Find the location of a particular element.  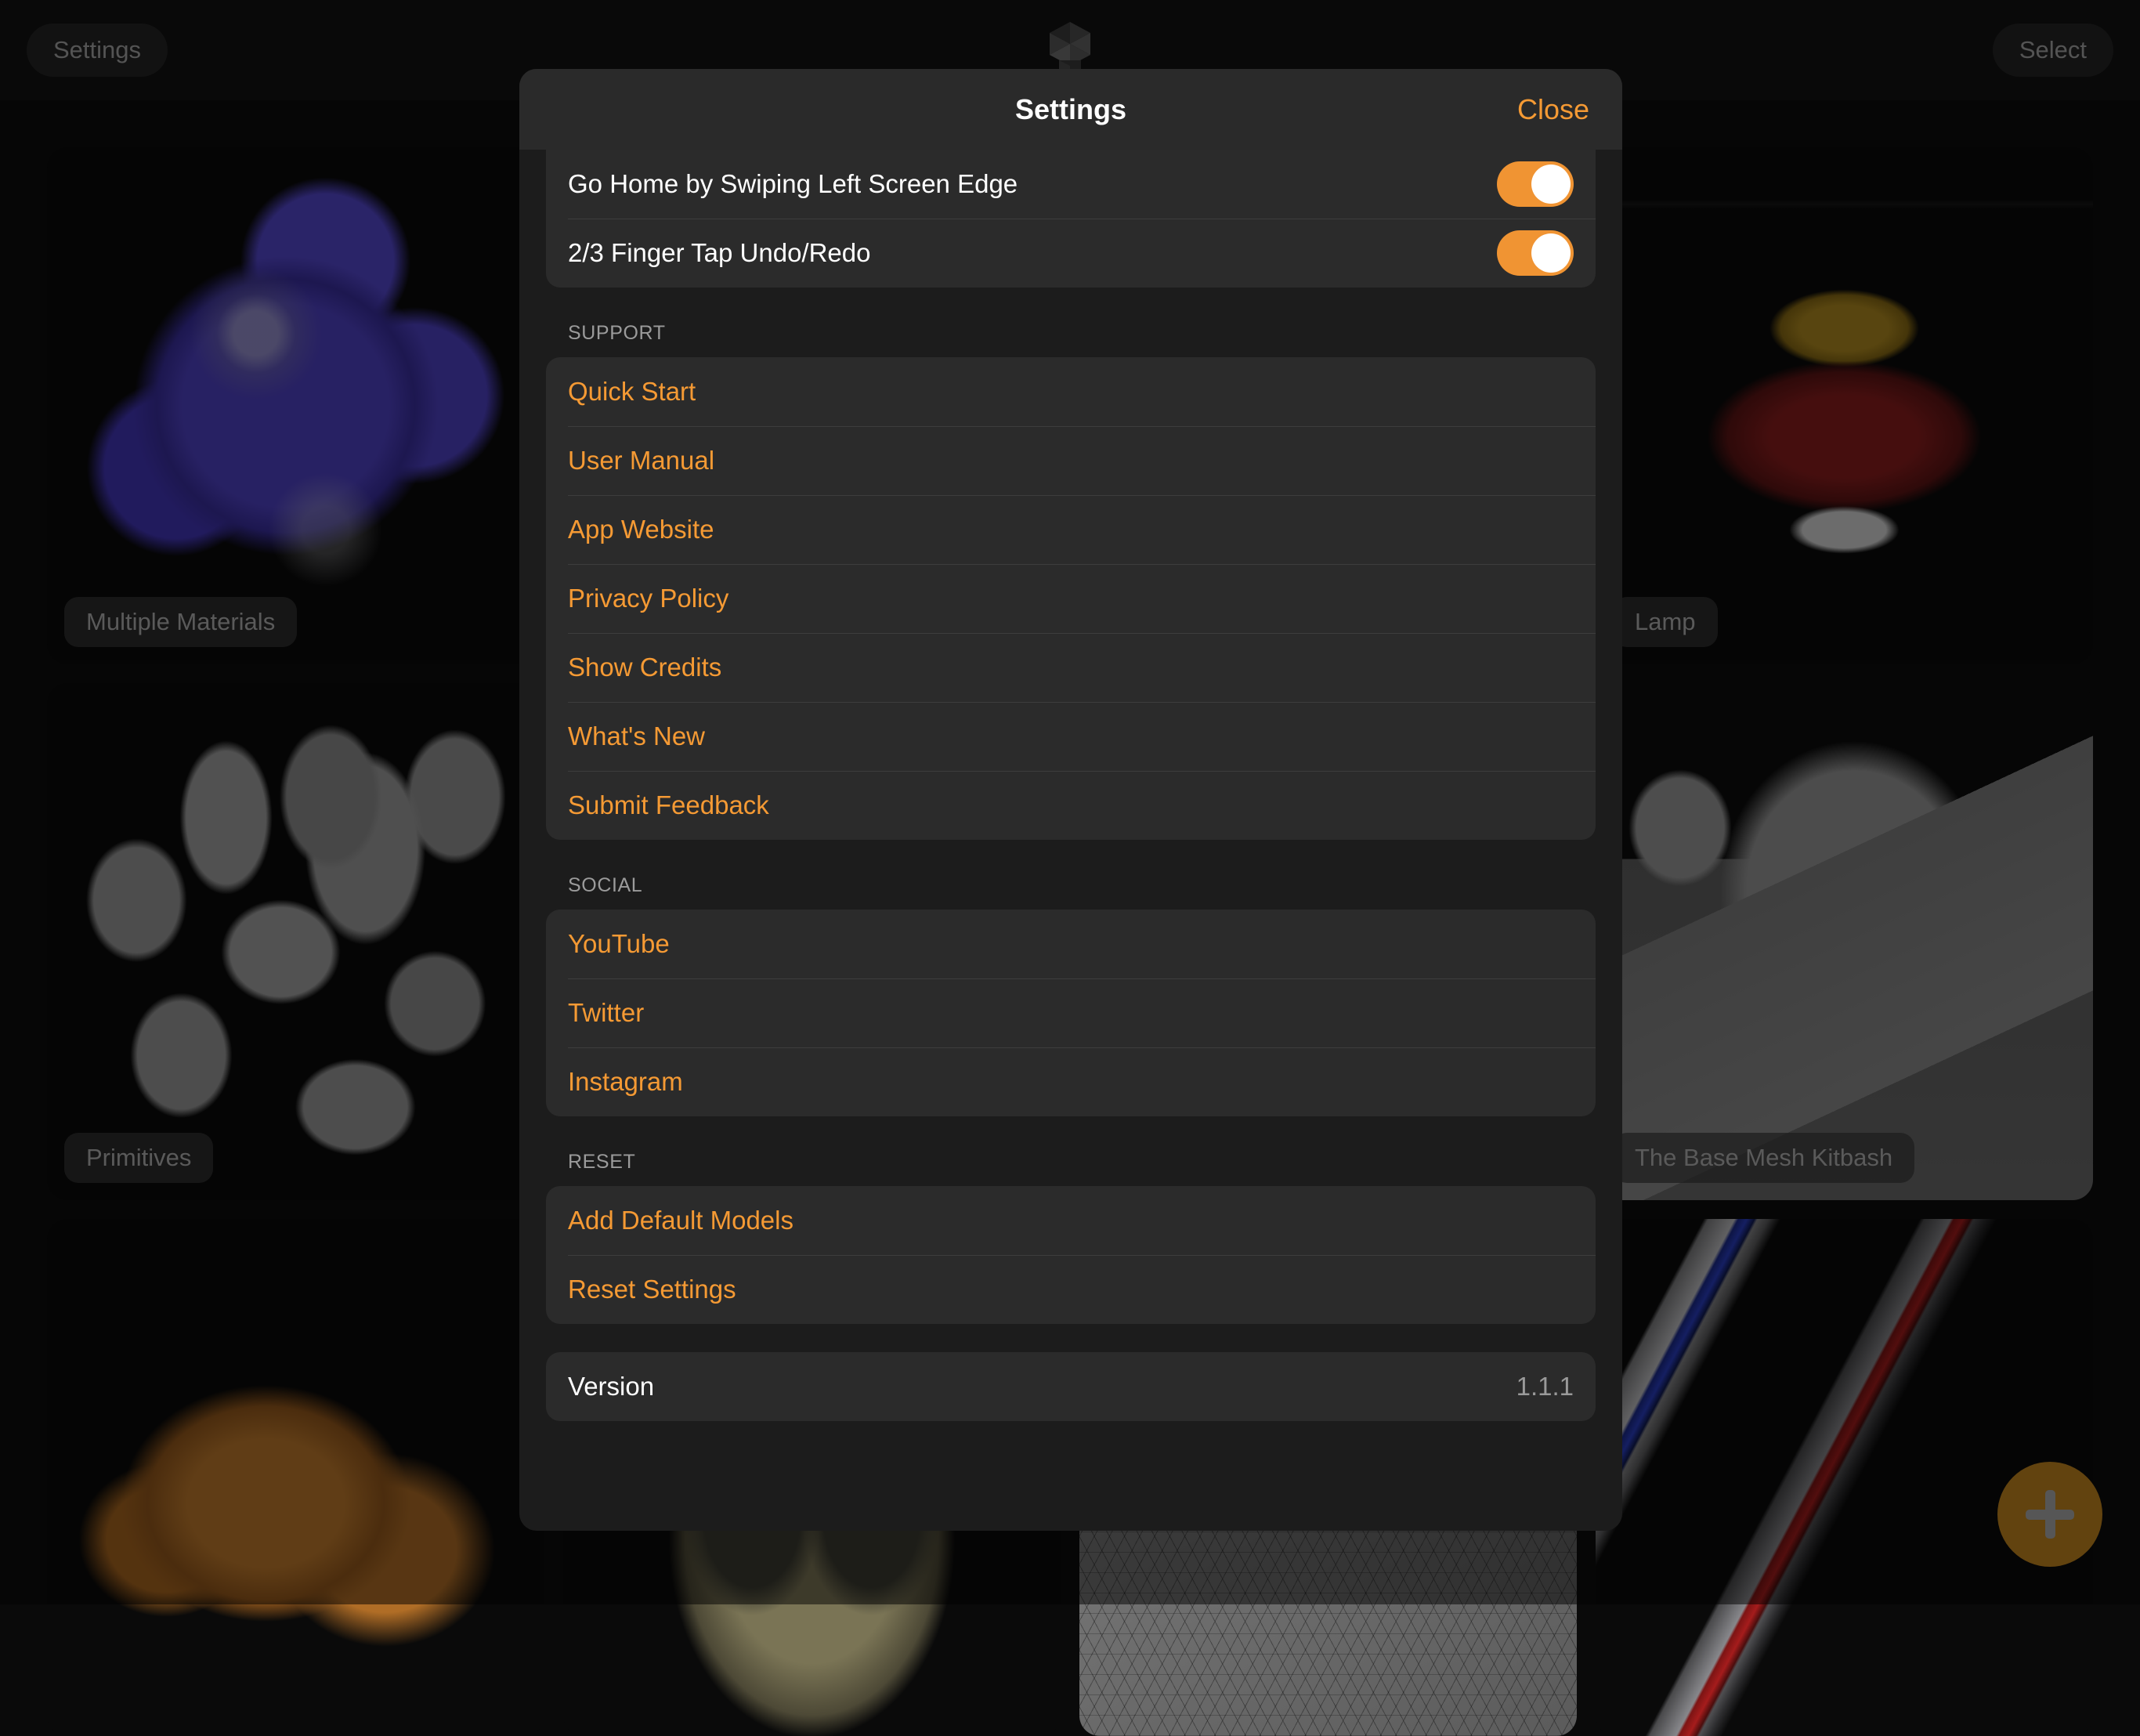

toggle-go-home is located at coordinates (1535, 184).